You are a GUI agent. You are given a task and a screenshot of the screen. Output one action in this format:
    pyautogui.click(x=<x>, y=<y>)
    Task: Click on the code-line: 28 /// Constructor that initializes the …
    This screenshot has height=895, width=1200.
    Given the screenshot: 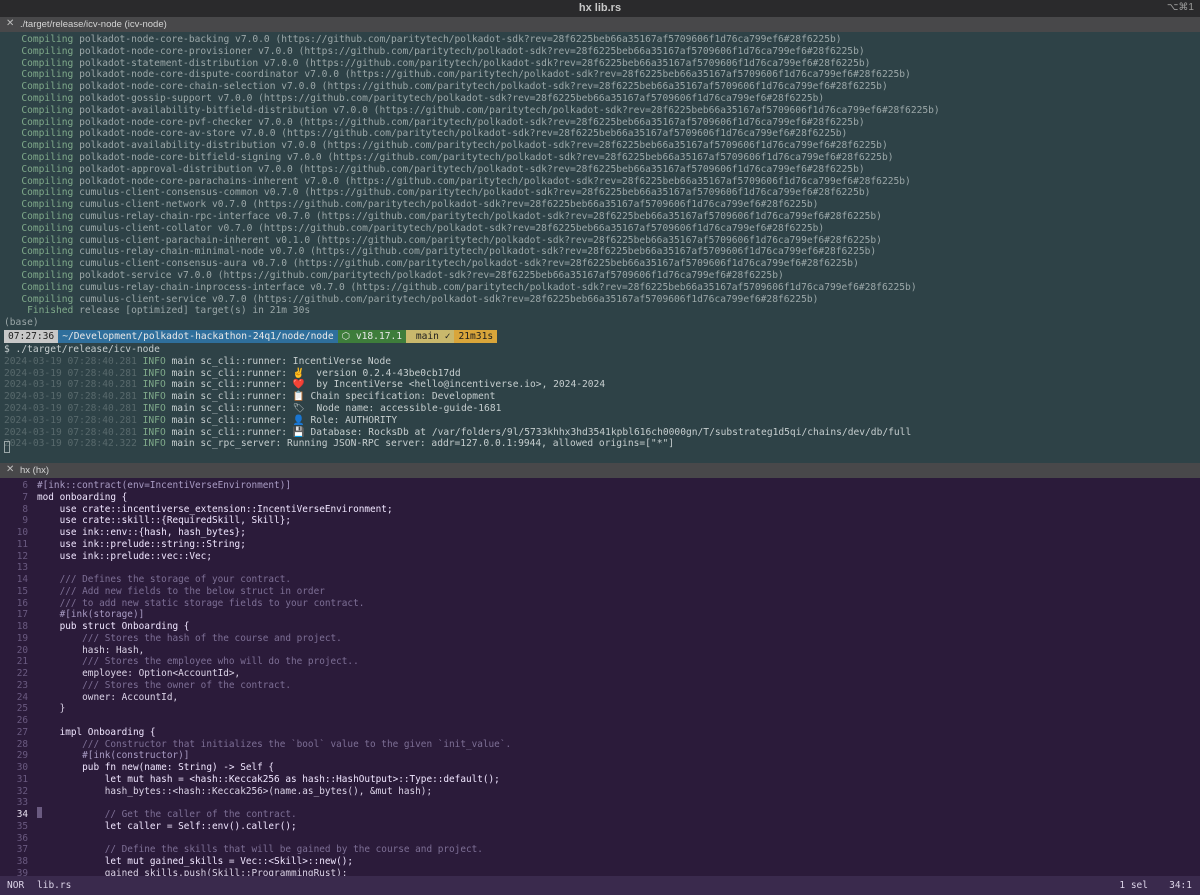 What is the action you would take?
    pyautogui.click(x=600, y=745)
    